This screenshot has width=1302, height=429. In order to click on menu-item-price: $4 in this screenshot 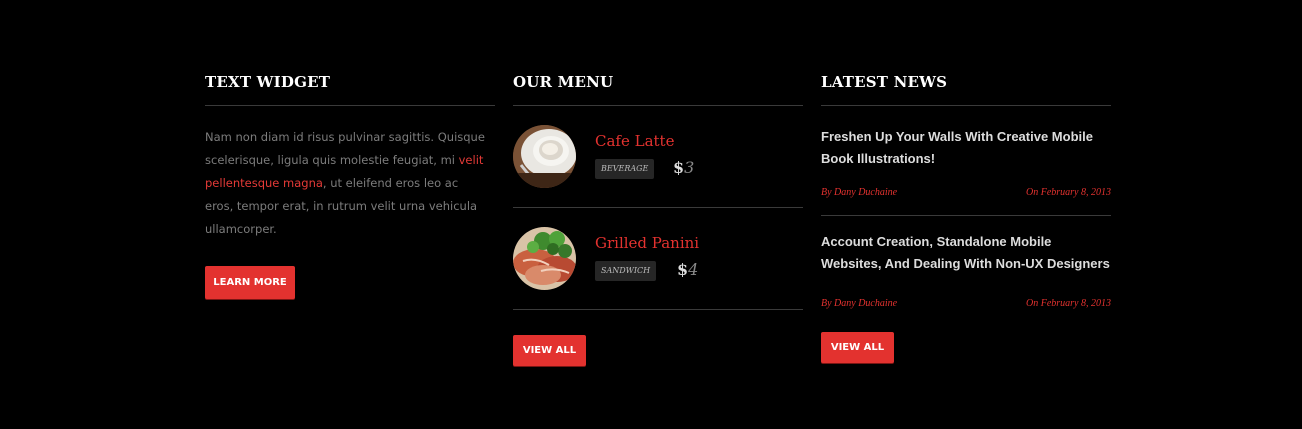, I will do `click(687, 269)`.